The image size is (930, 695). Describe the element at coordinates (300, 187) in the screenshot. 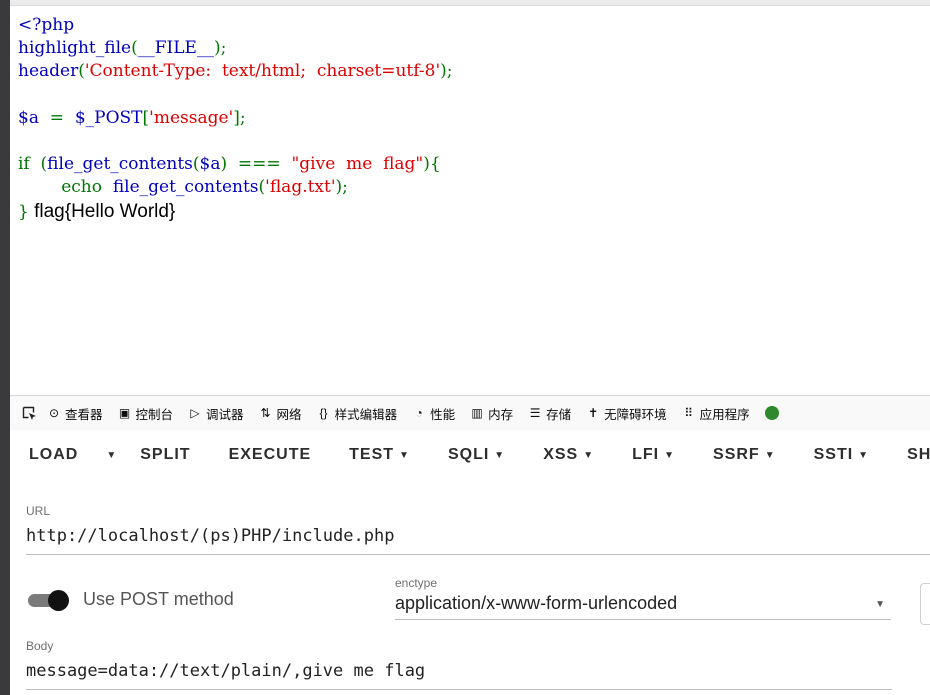

I see `code-token: 'flag.txt'` at that location.